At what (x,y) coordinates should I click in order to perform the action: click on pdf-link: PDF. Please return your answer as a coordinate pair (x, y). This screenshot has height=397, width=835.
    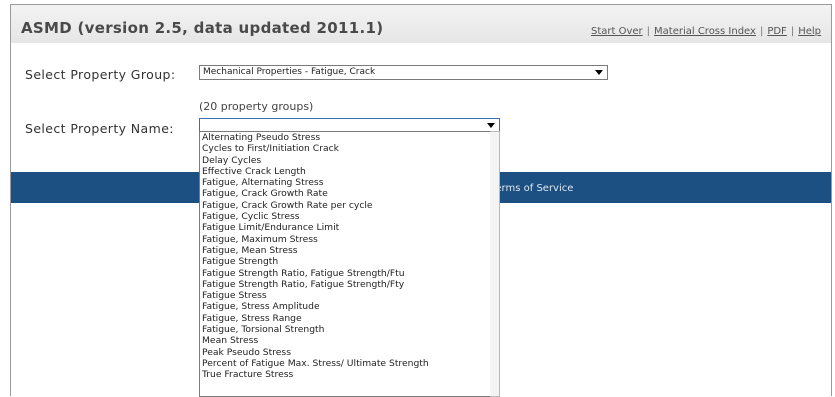
    Looking at the image, I should click on (776, 31).